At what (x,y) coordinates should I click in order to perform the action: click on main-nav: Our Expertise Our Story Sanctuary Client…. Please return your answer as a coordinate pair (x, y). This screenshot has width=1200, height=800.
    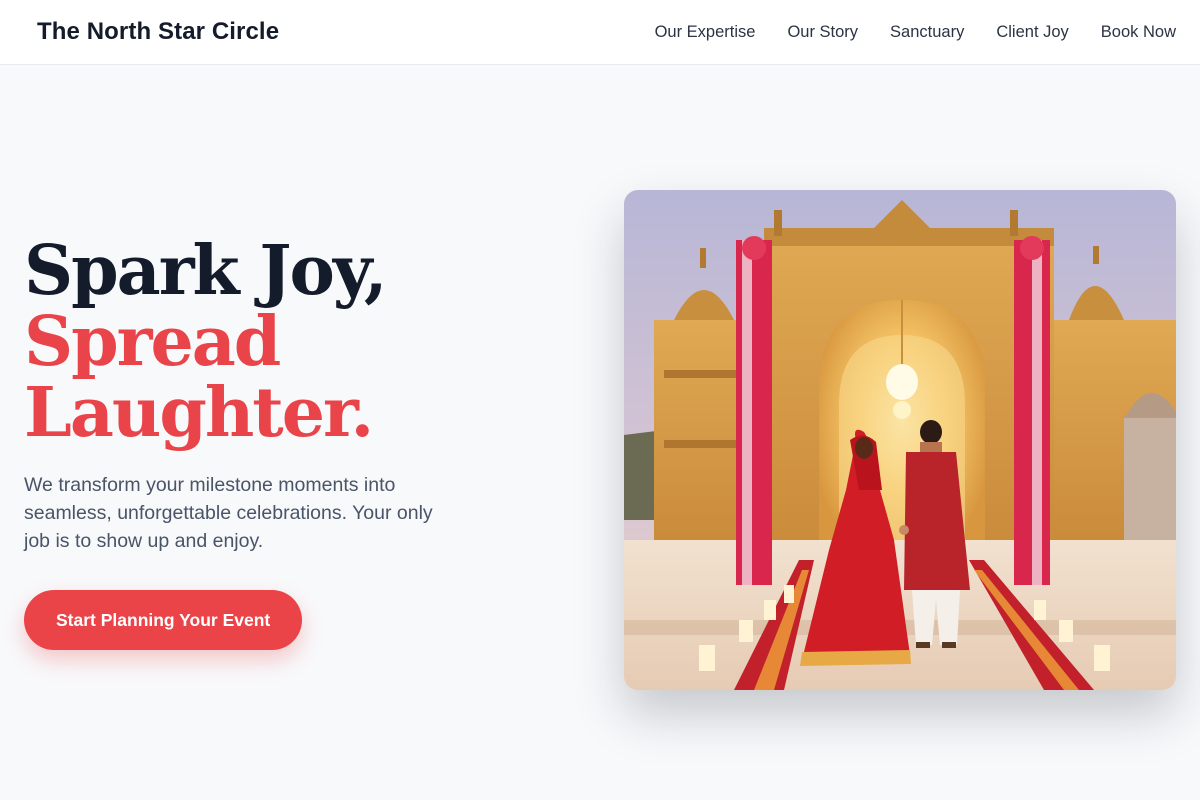
    Looking at the image, I should click on (915, 32).